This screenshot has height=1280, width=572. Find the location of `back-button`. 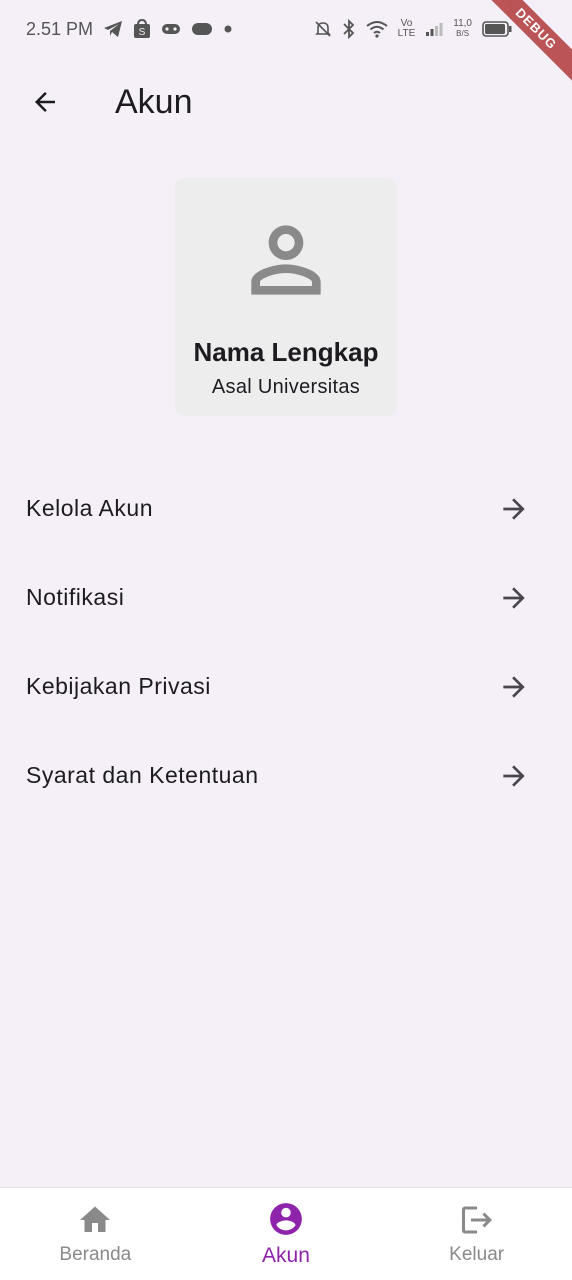

back-button is located at coordinates (45, 102).